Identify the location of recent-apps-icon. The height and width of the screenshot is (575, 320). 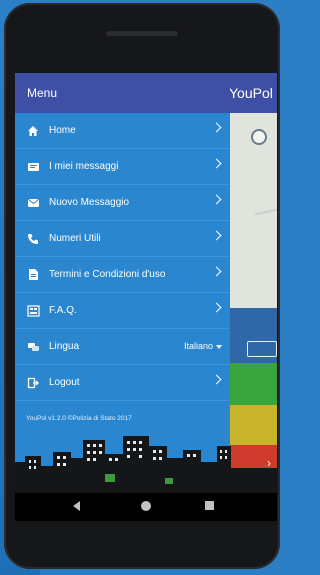
(209, 505).